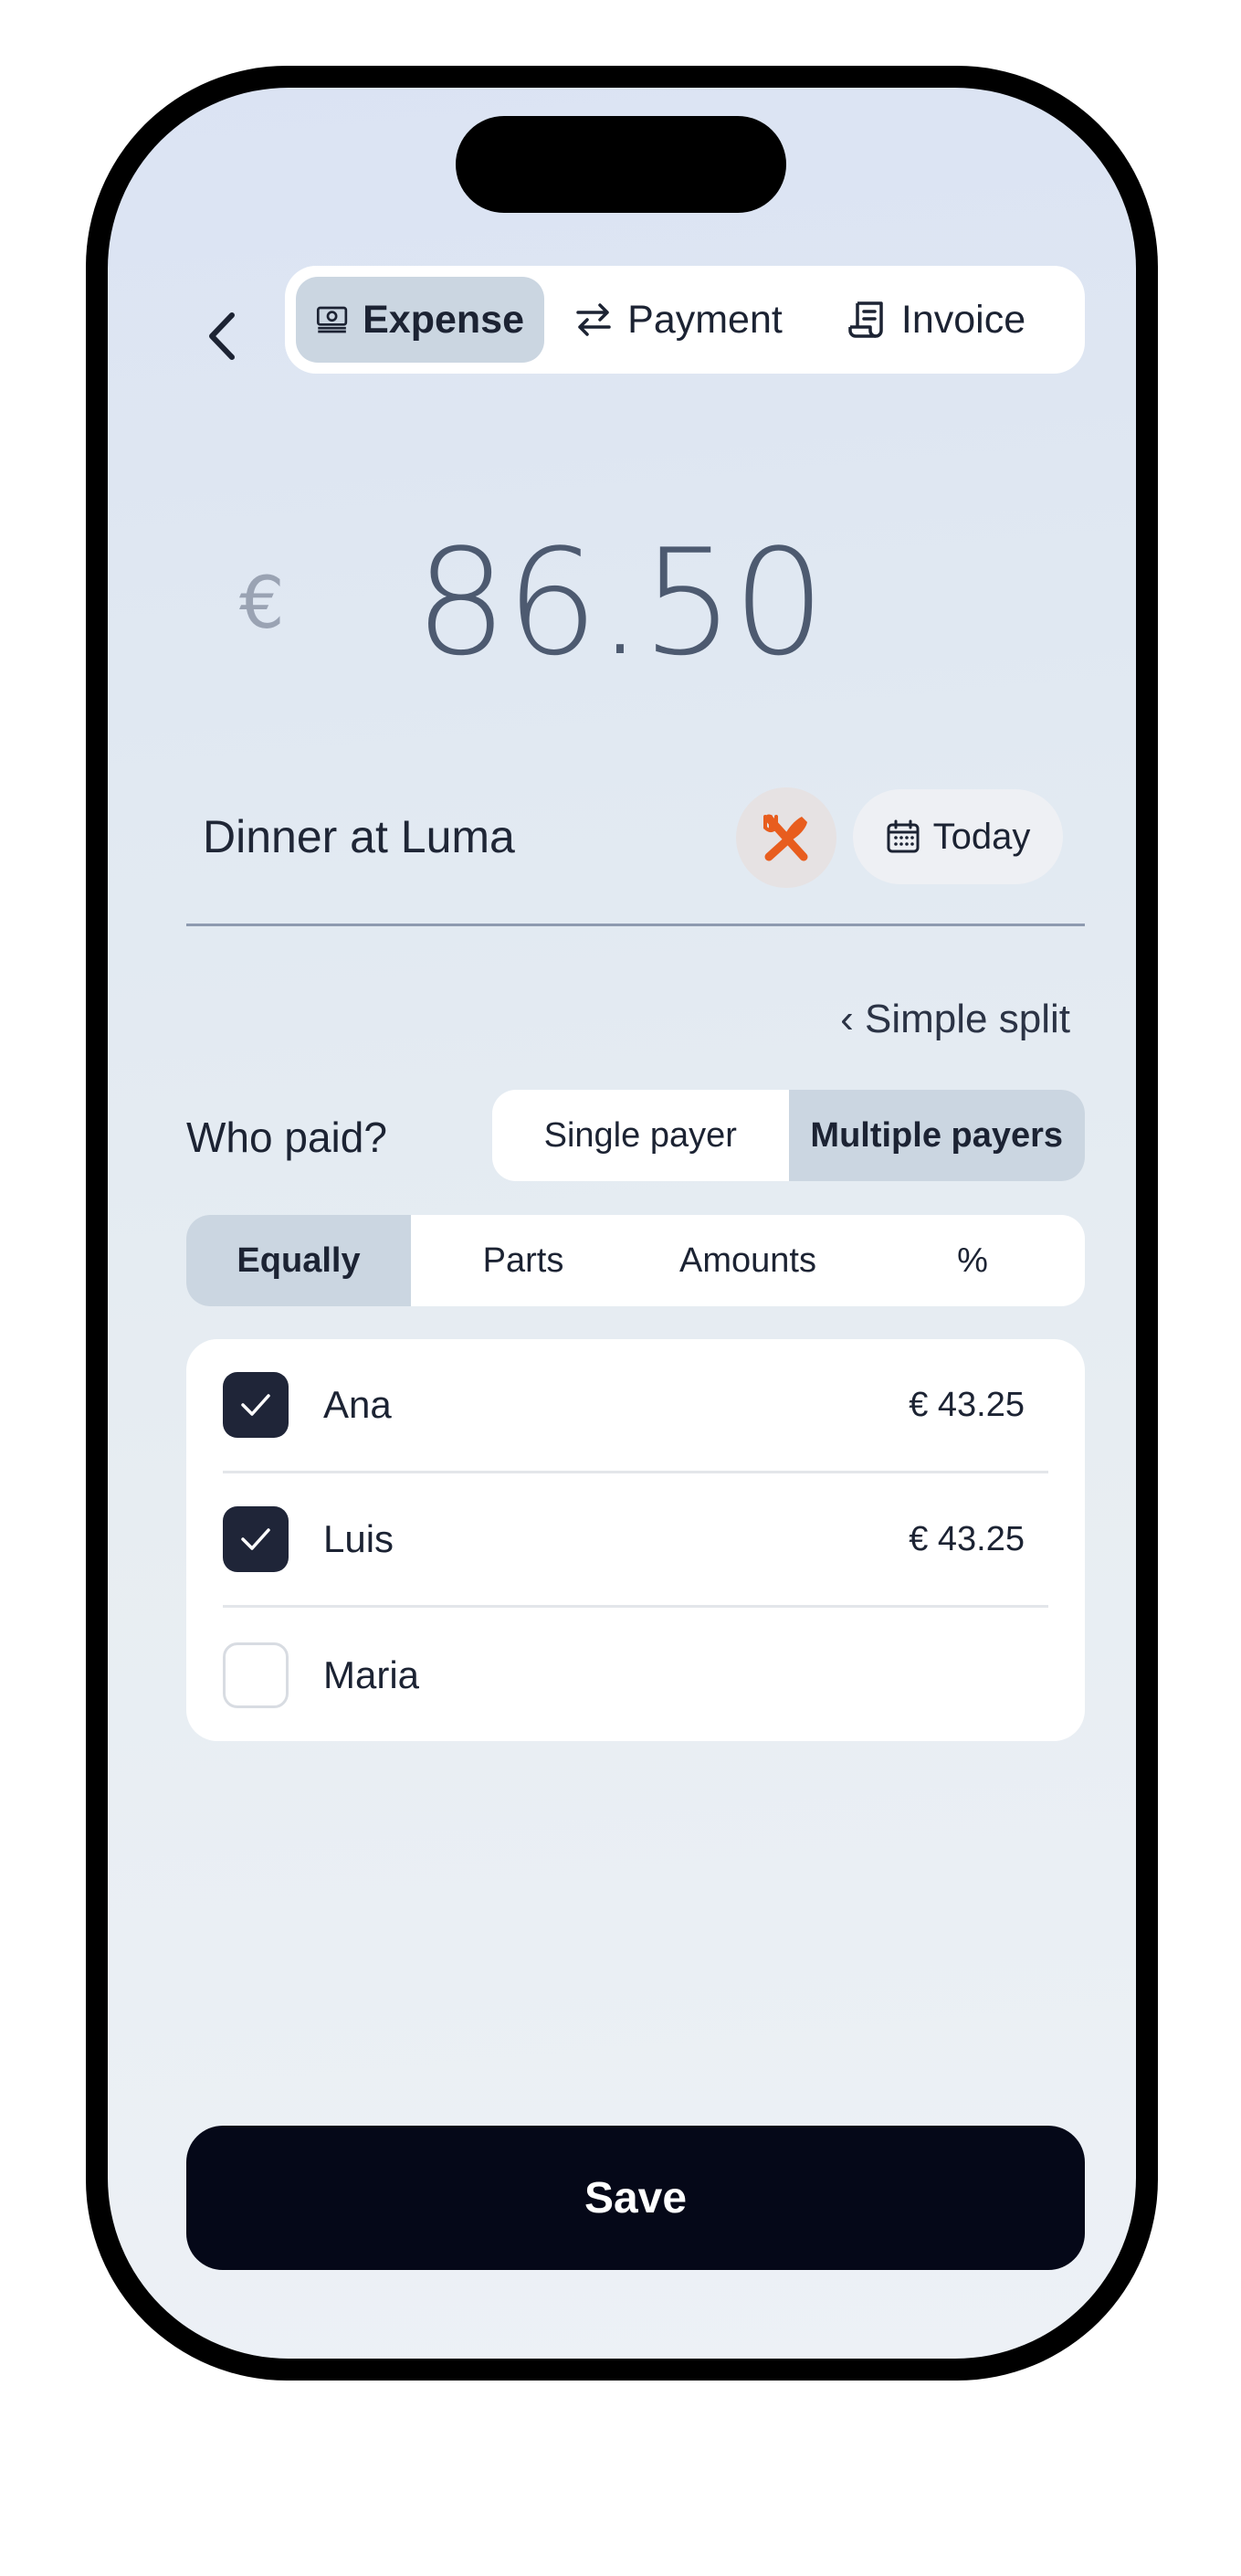  What do you see at coordinates (477, 837) in the screenshot?
I see `description-input` at bounding box center [477, 837].